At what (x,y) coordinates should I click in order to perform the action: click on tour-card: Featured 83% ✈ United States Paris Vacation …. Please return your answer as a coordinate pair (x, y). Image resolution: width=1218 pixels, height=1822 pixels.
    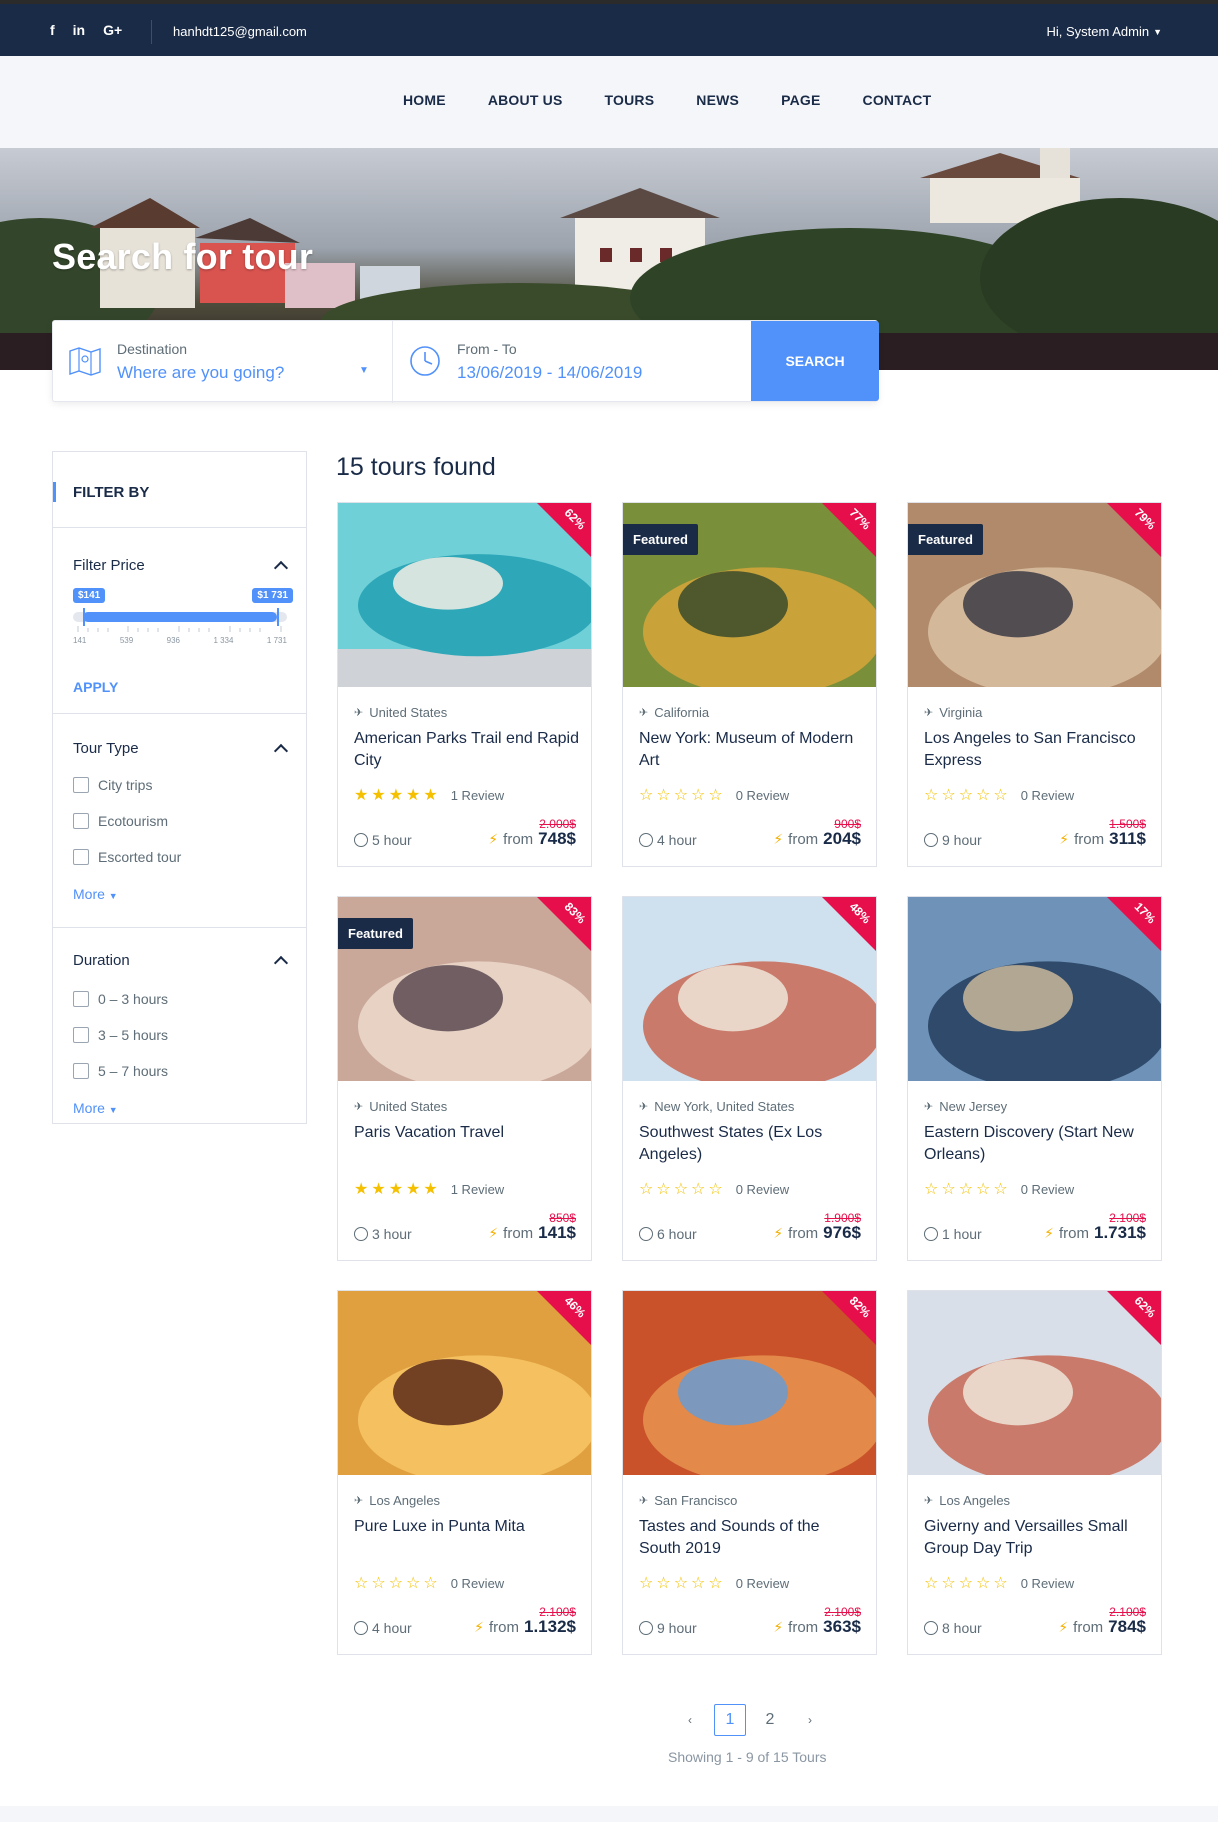
    Looking at the image, I should click on (464, 1078).